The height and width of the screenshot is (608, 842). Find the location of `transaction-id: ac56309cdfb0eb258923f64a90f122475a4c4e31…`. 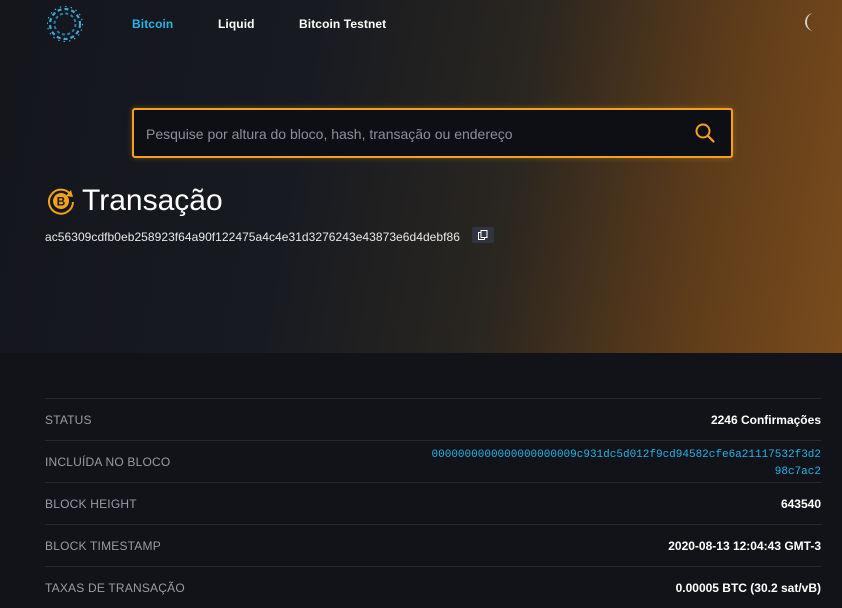

transaction-id: ac56309cdfb0eb258923f64a90f122475a4c4e31… is located at coordinates (252, 237).